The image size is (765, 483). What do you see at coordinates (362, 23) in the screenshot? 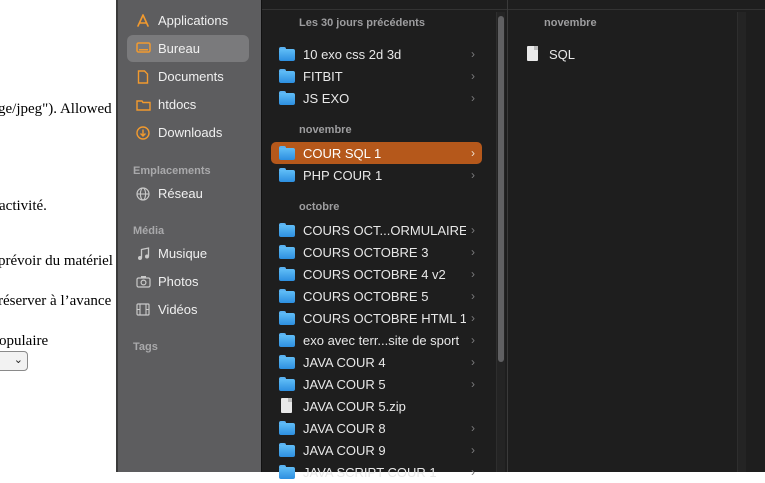
I see `group-header-30-days: Les 30 jours précédents` at bounding box center [362, 23].